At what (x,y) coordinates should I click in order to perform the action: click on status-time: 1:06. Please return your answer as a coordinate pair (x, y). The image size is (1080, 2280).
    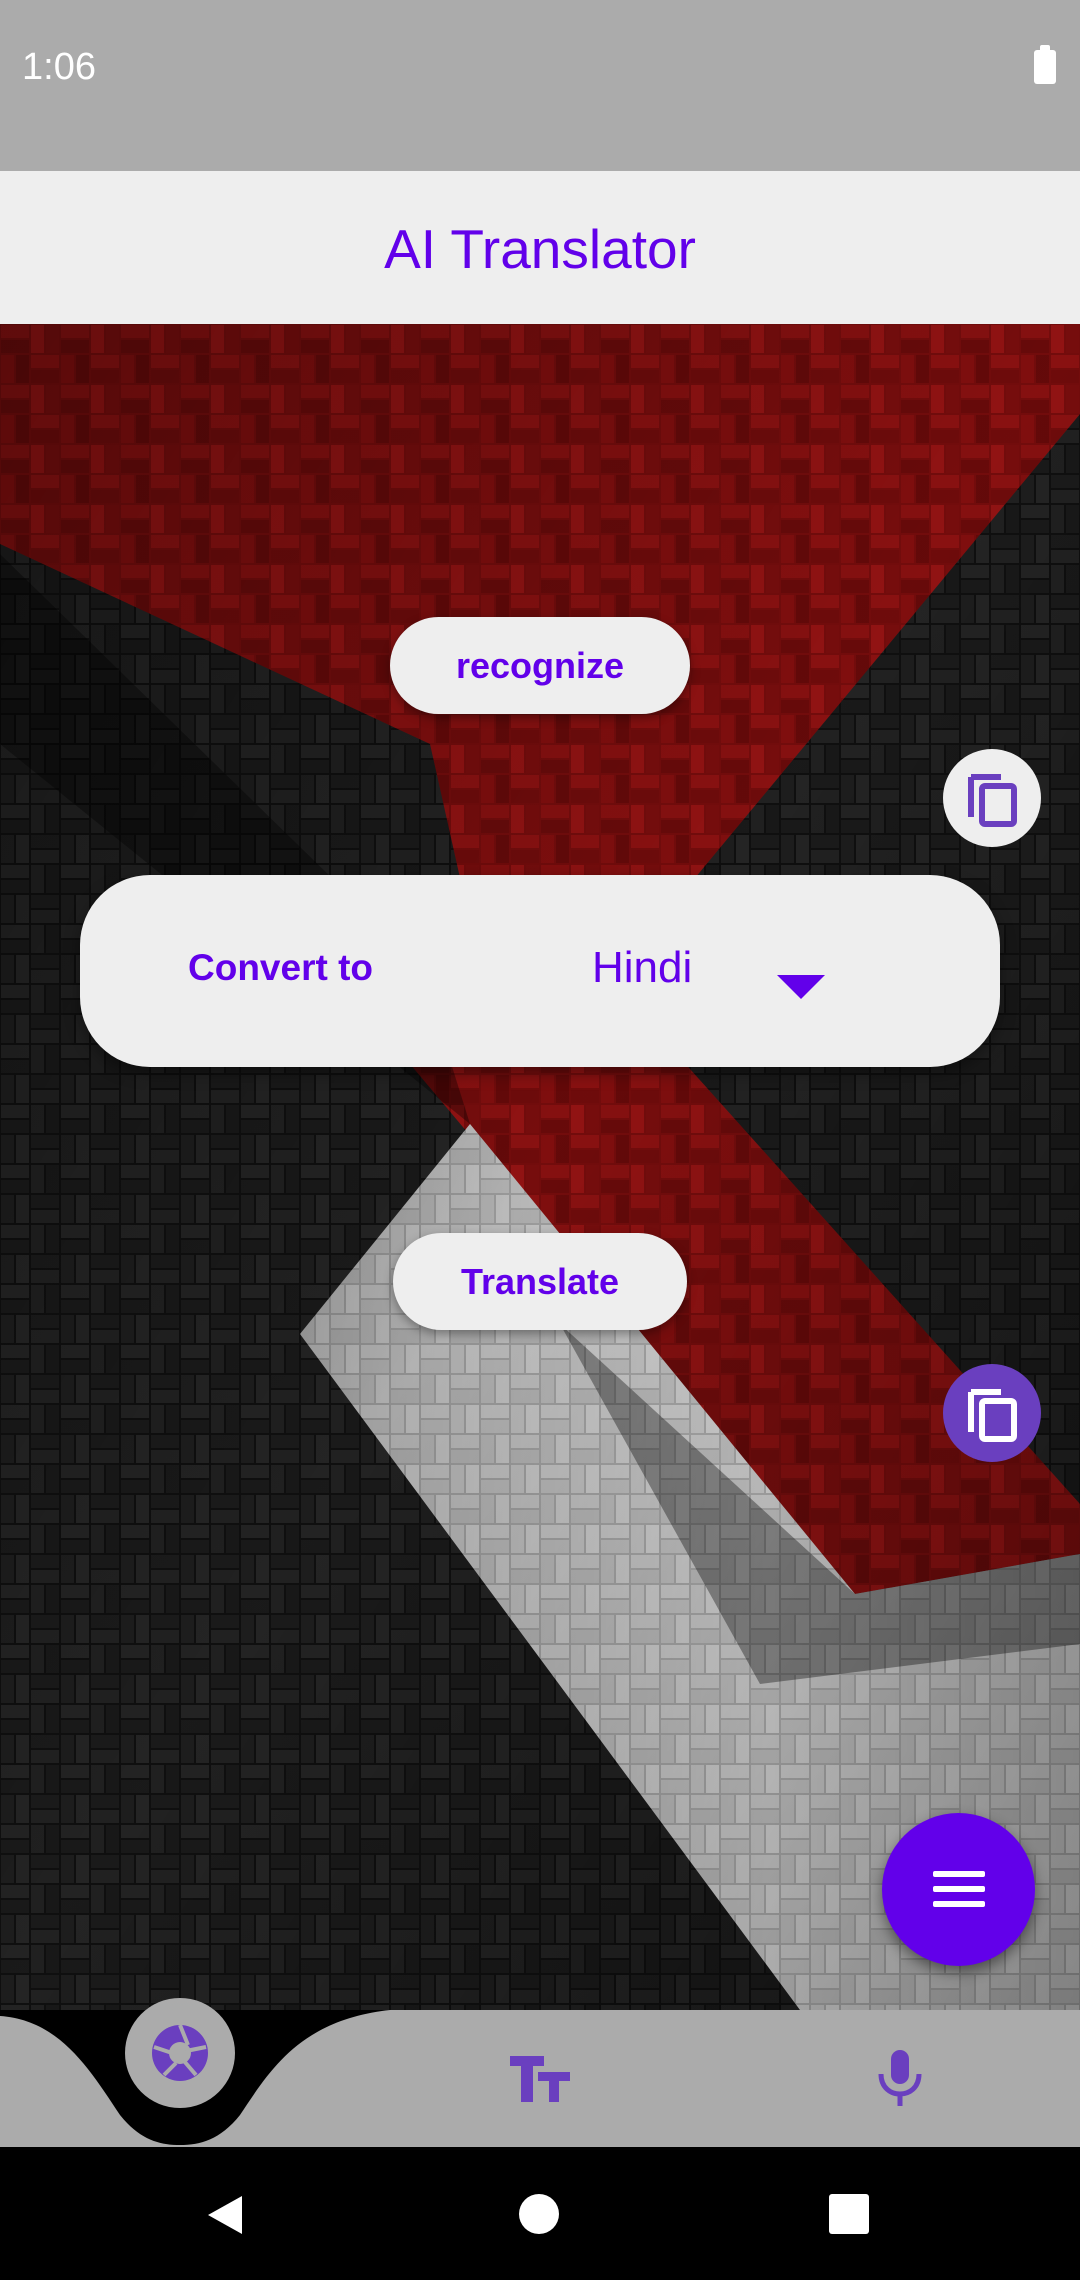
    Looking at the image, I should click on (59, 67).